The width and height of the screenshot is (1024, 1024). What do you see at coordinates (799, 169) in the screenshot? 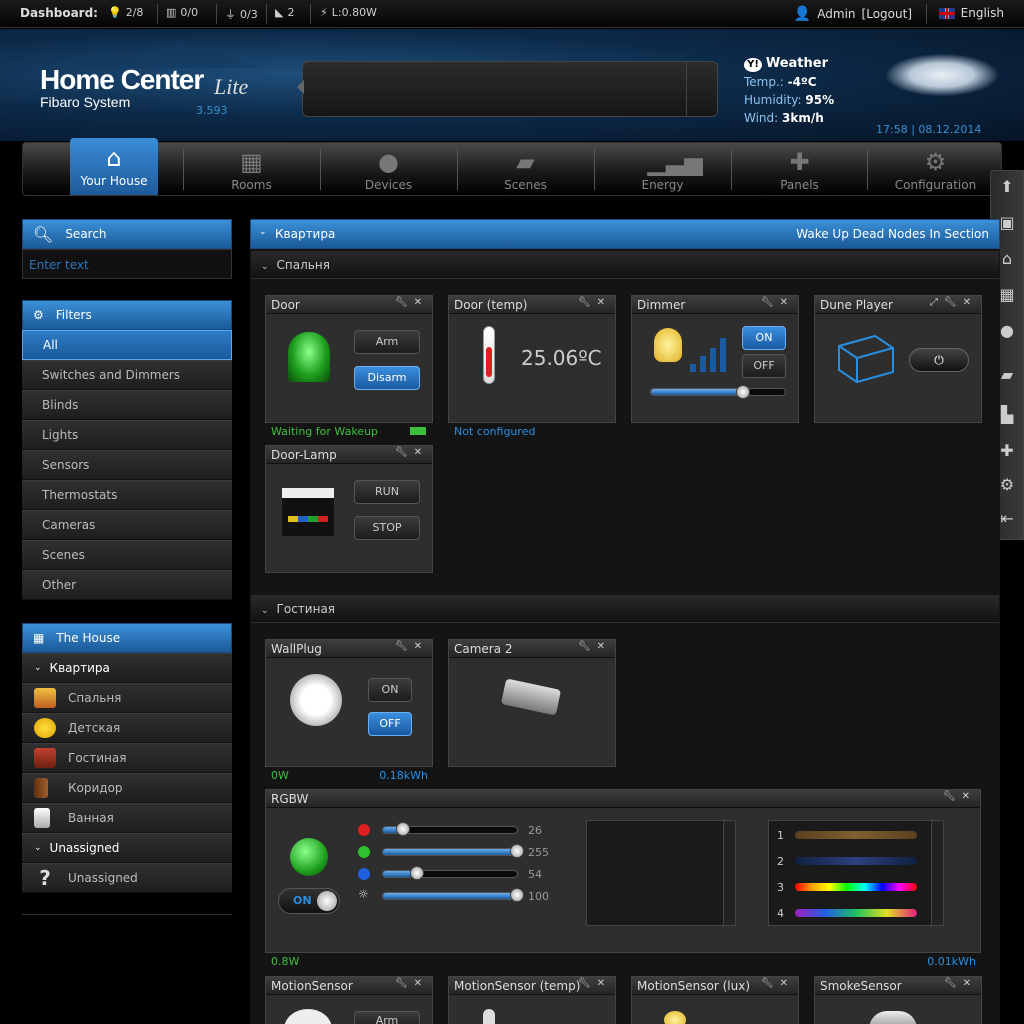
I see `nav-panels: ✚ Panels` at bounding box center [799, 169].